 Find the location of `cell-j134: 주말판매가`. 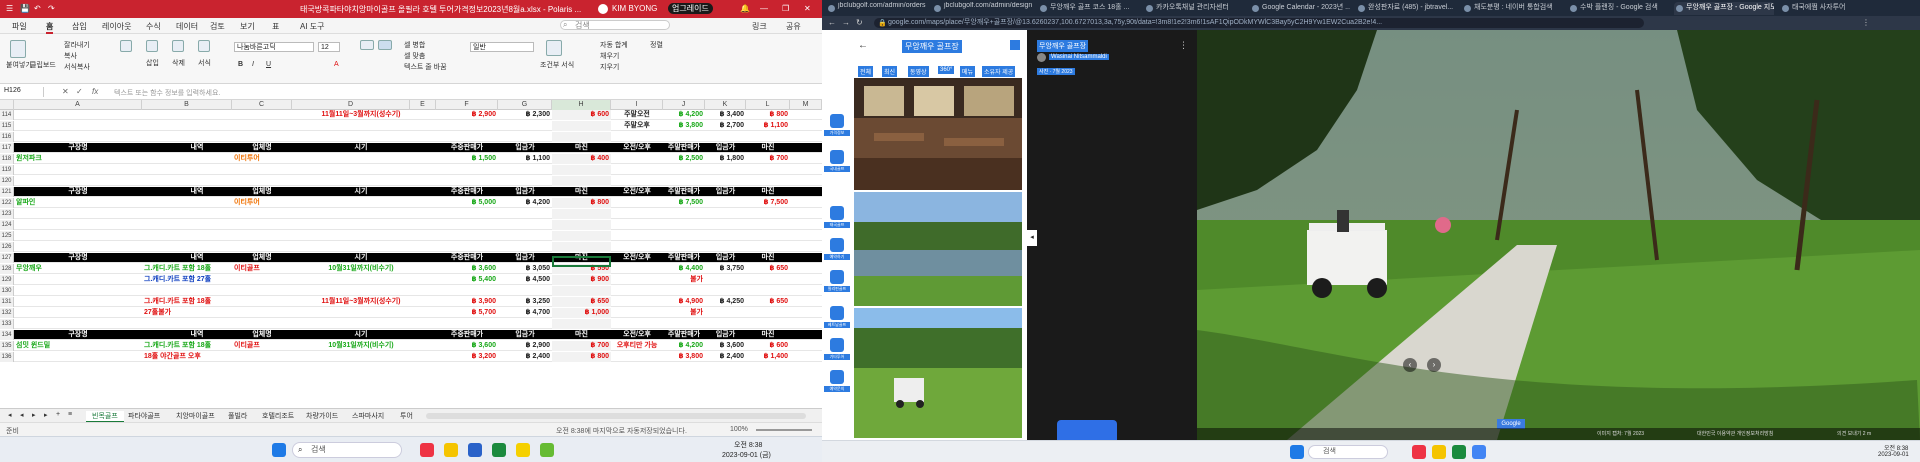

cell-j134: 주말판매가 is located at coordinates (684, 335).